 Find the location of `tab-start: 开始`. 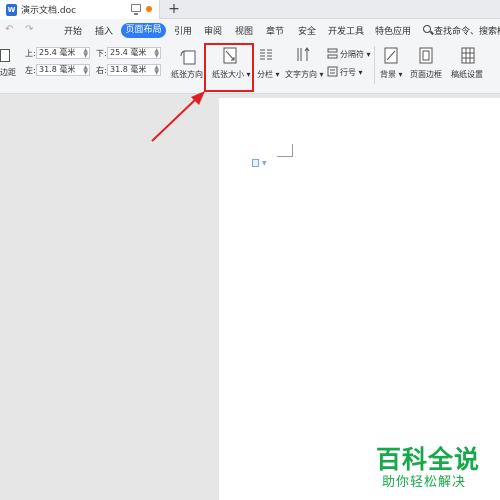

tab-start: 开始 is located at coordinates (73, 30).